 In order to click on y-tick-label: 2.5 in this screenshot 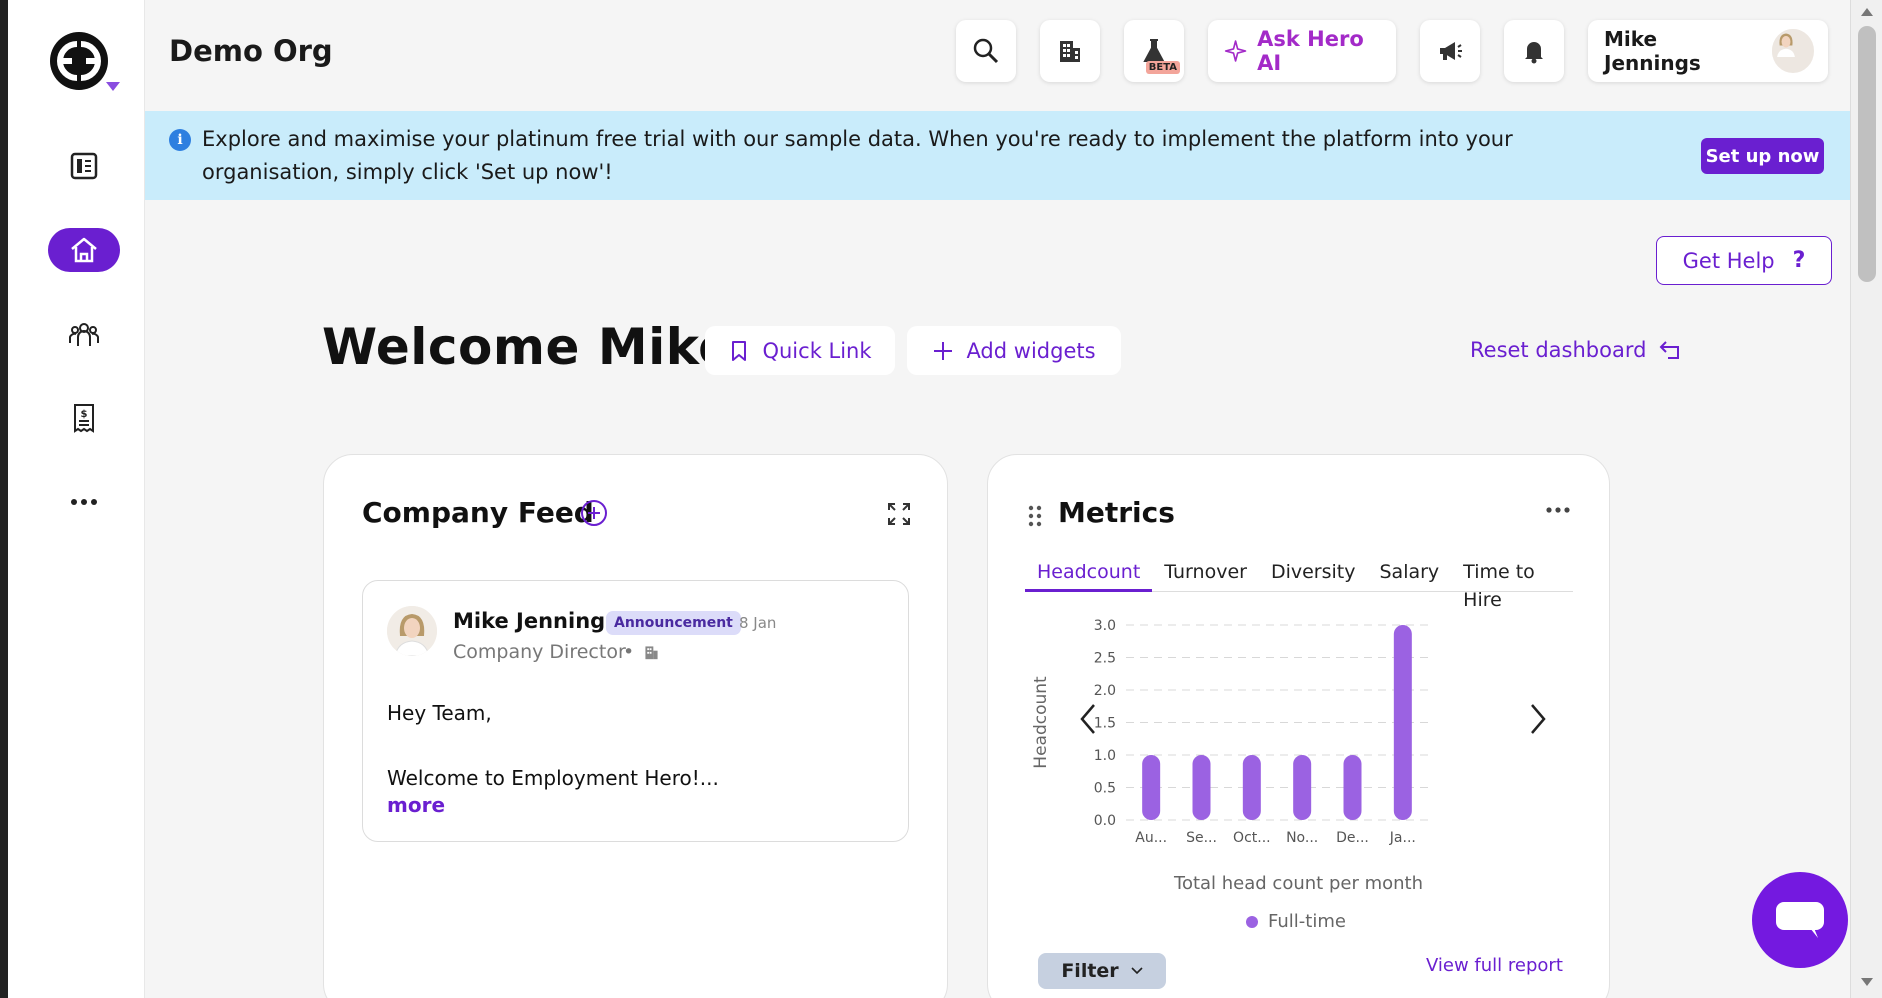, I will do `click(1105, 659)`.